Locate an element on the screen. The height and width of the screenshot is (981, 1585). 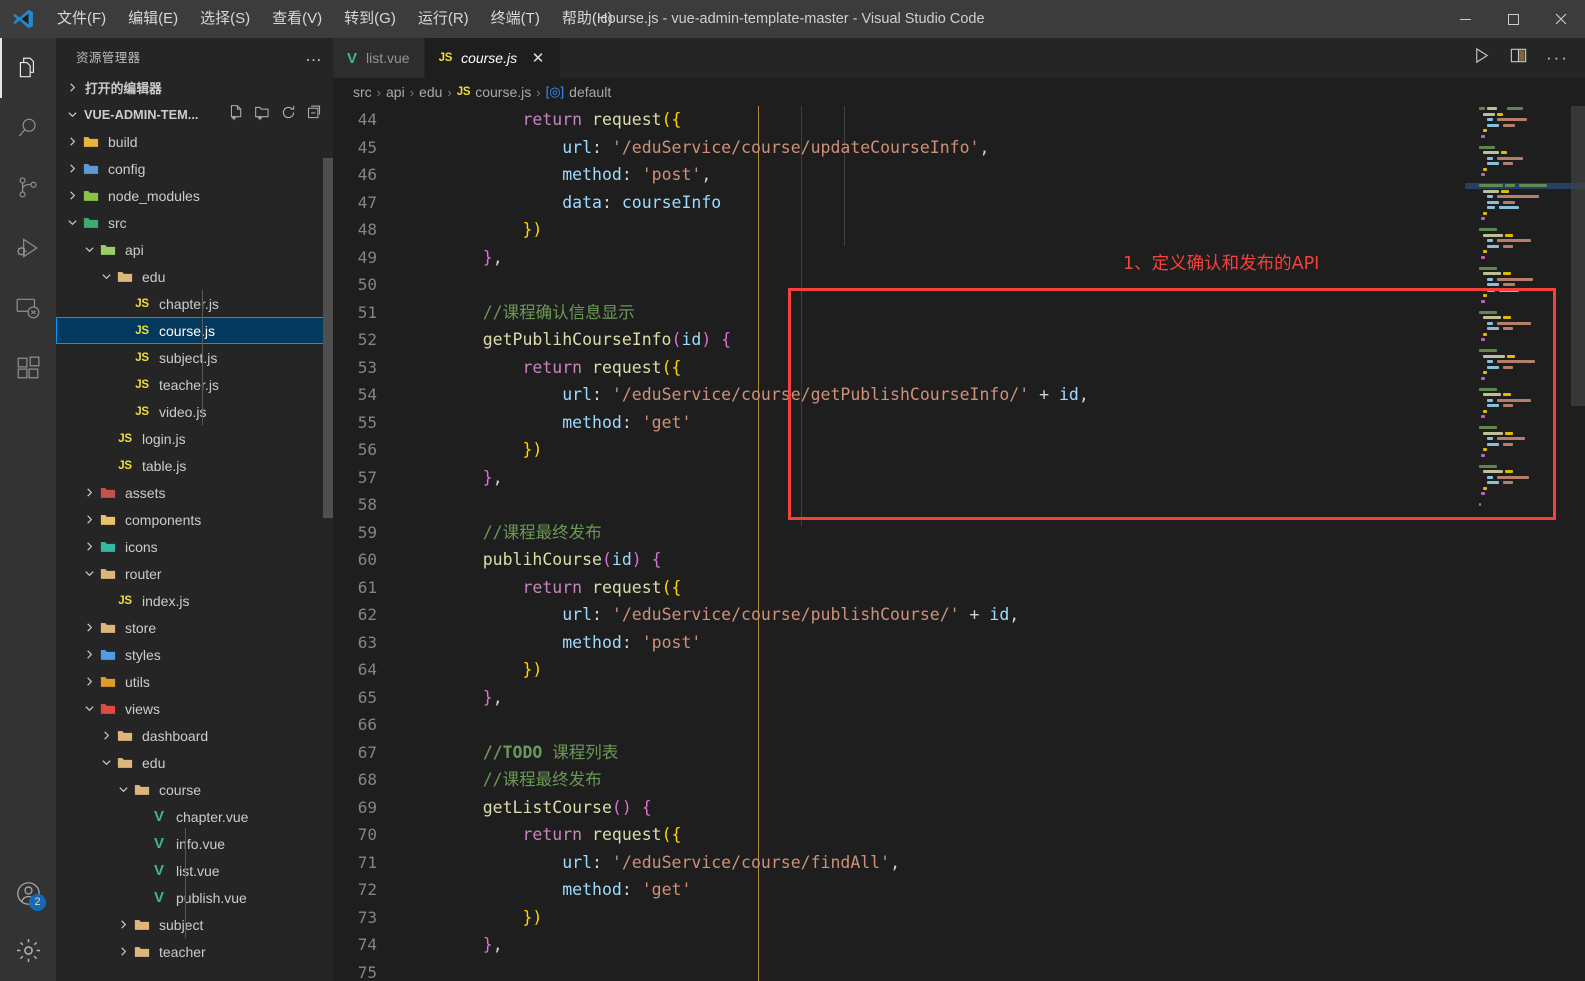
tree-item-video-js: JS video.js is located at coordinates (194, 411).